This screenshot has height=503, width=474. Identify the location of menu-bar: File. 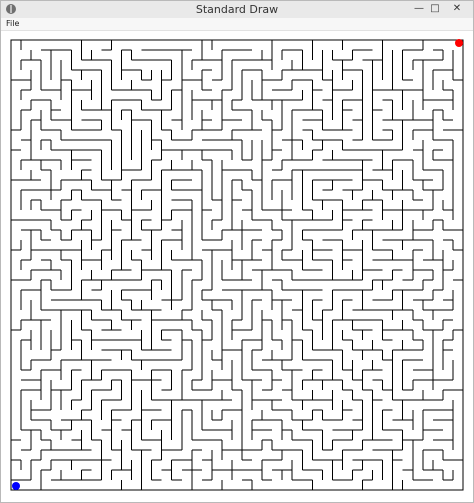
(237, 24).